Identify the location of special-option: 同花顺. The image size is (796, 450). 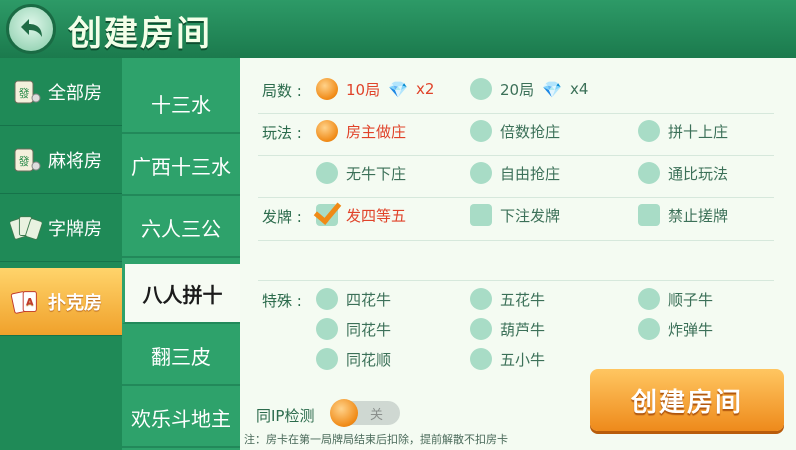
(353, 359).